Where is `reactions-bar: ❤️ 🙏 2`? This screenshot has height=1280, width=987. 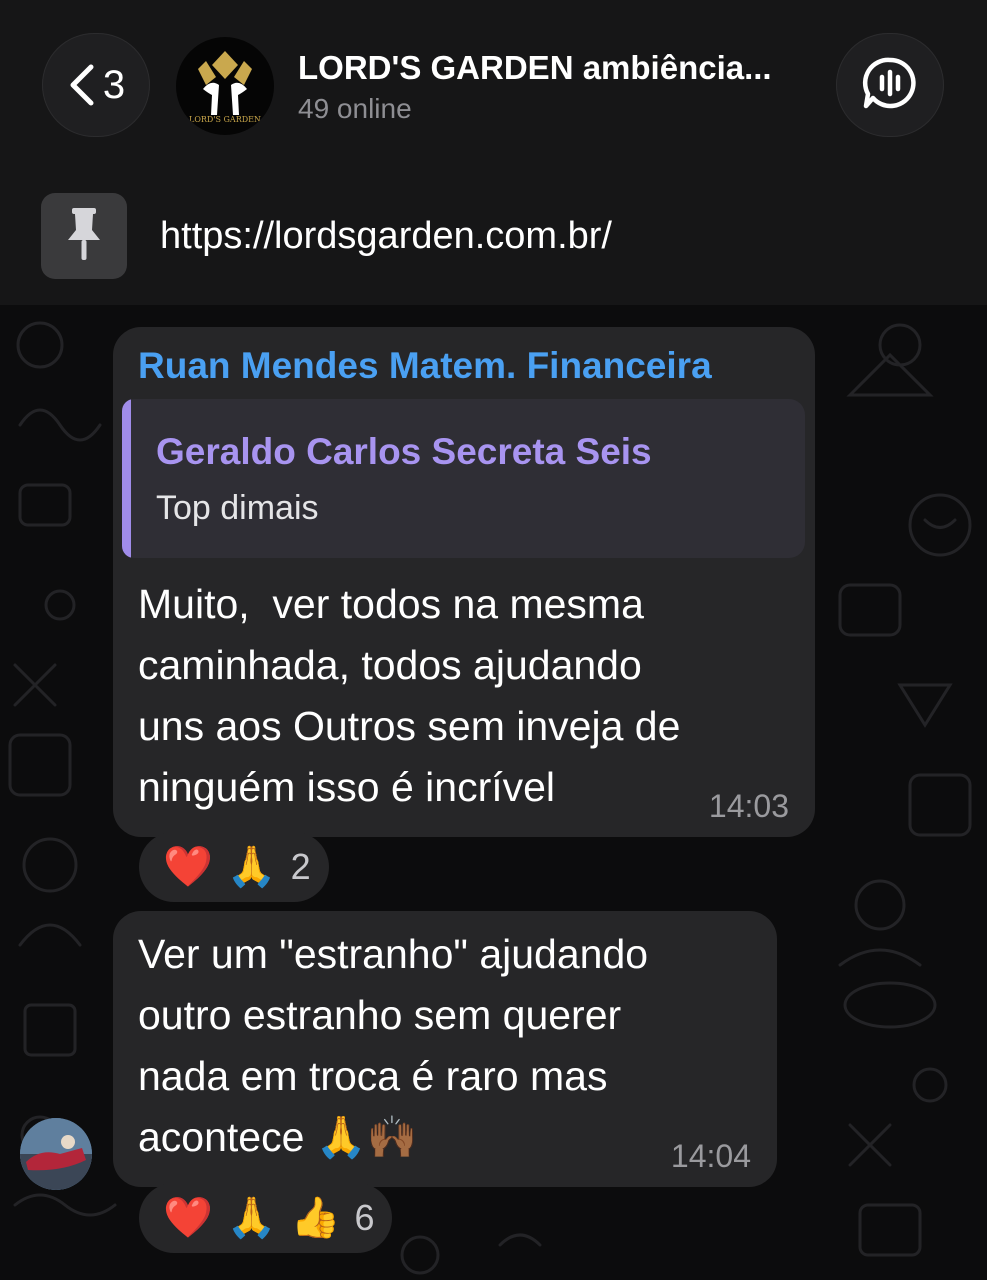
reactions-bar: ❤️ 🙏 2 is located at coordinates (234, 867).